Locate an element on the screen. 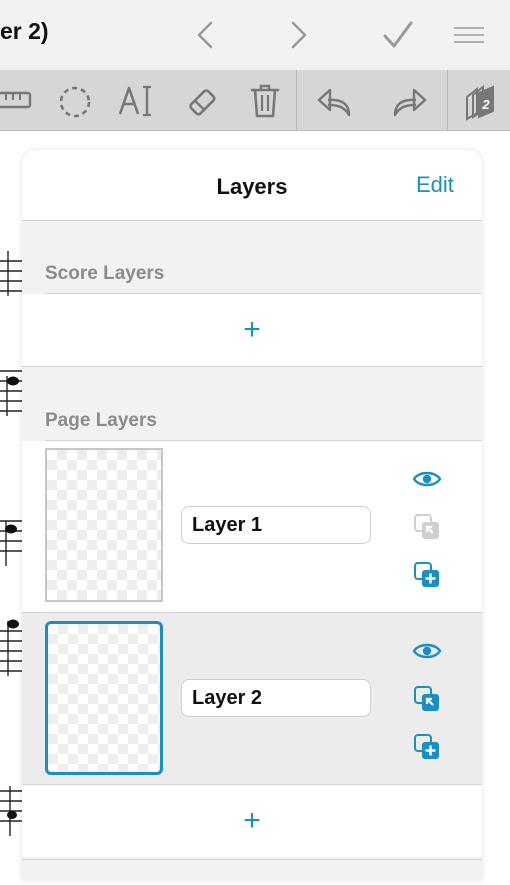 This screenshot has width=510, height=885. layers-icon: 2 is located at coordinates (480, 102).